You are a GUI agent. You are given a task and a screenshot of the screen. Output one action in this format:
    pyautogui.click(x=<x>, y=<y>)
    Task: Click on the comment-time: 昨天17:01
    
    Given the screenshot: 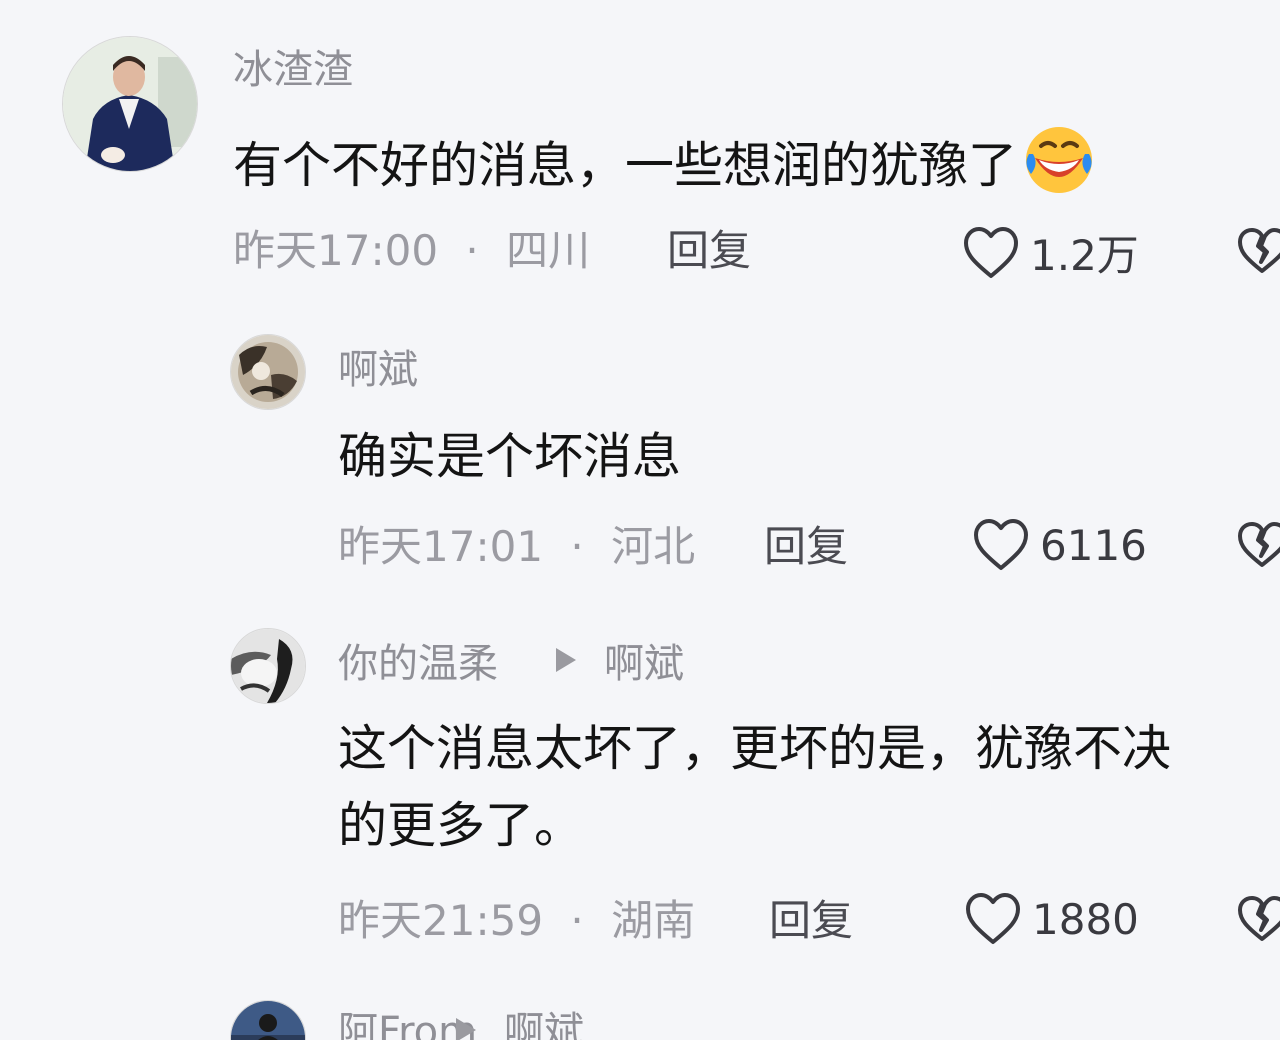 What is the action you would take?
    pyautogui.click(x=441, y=546)
    